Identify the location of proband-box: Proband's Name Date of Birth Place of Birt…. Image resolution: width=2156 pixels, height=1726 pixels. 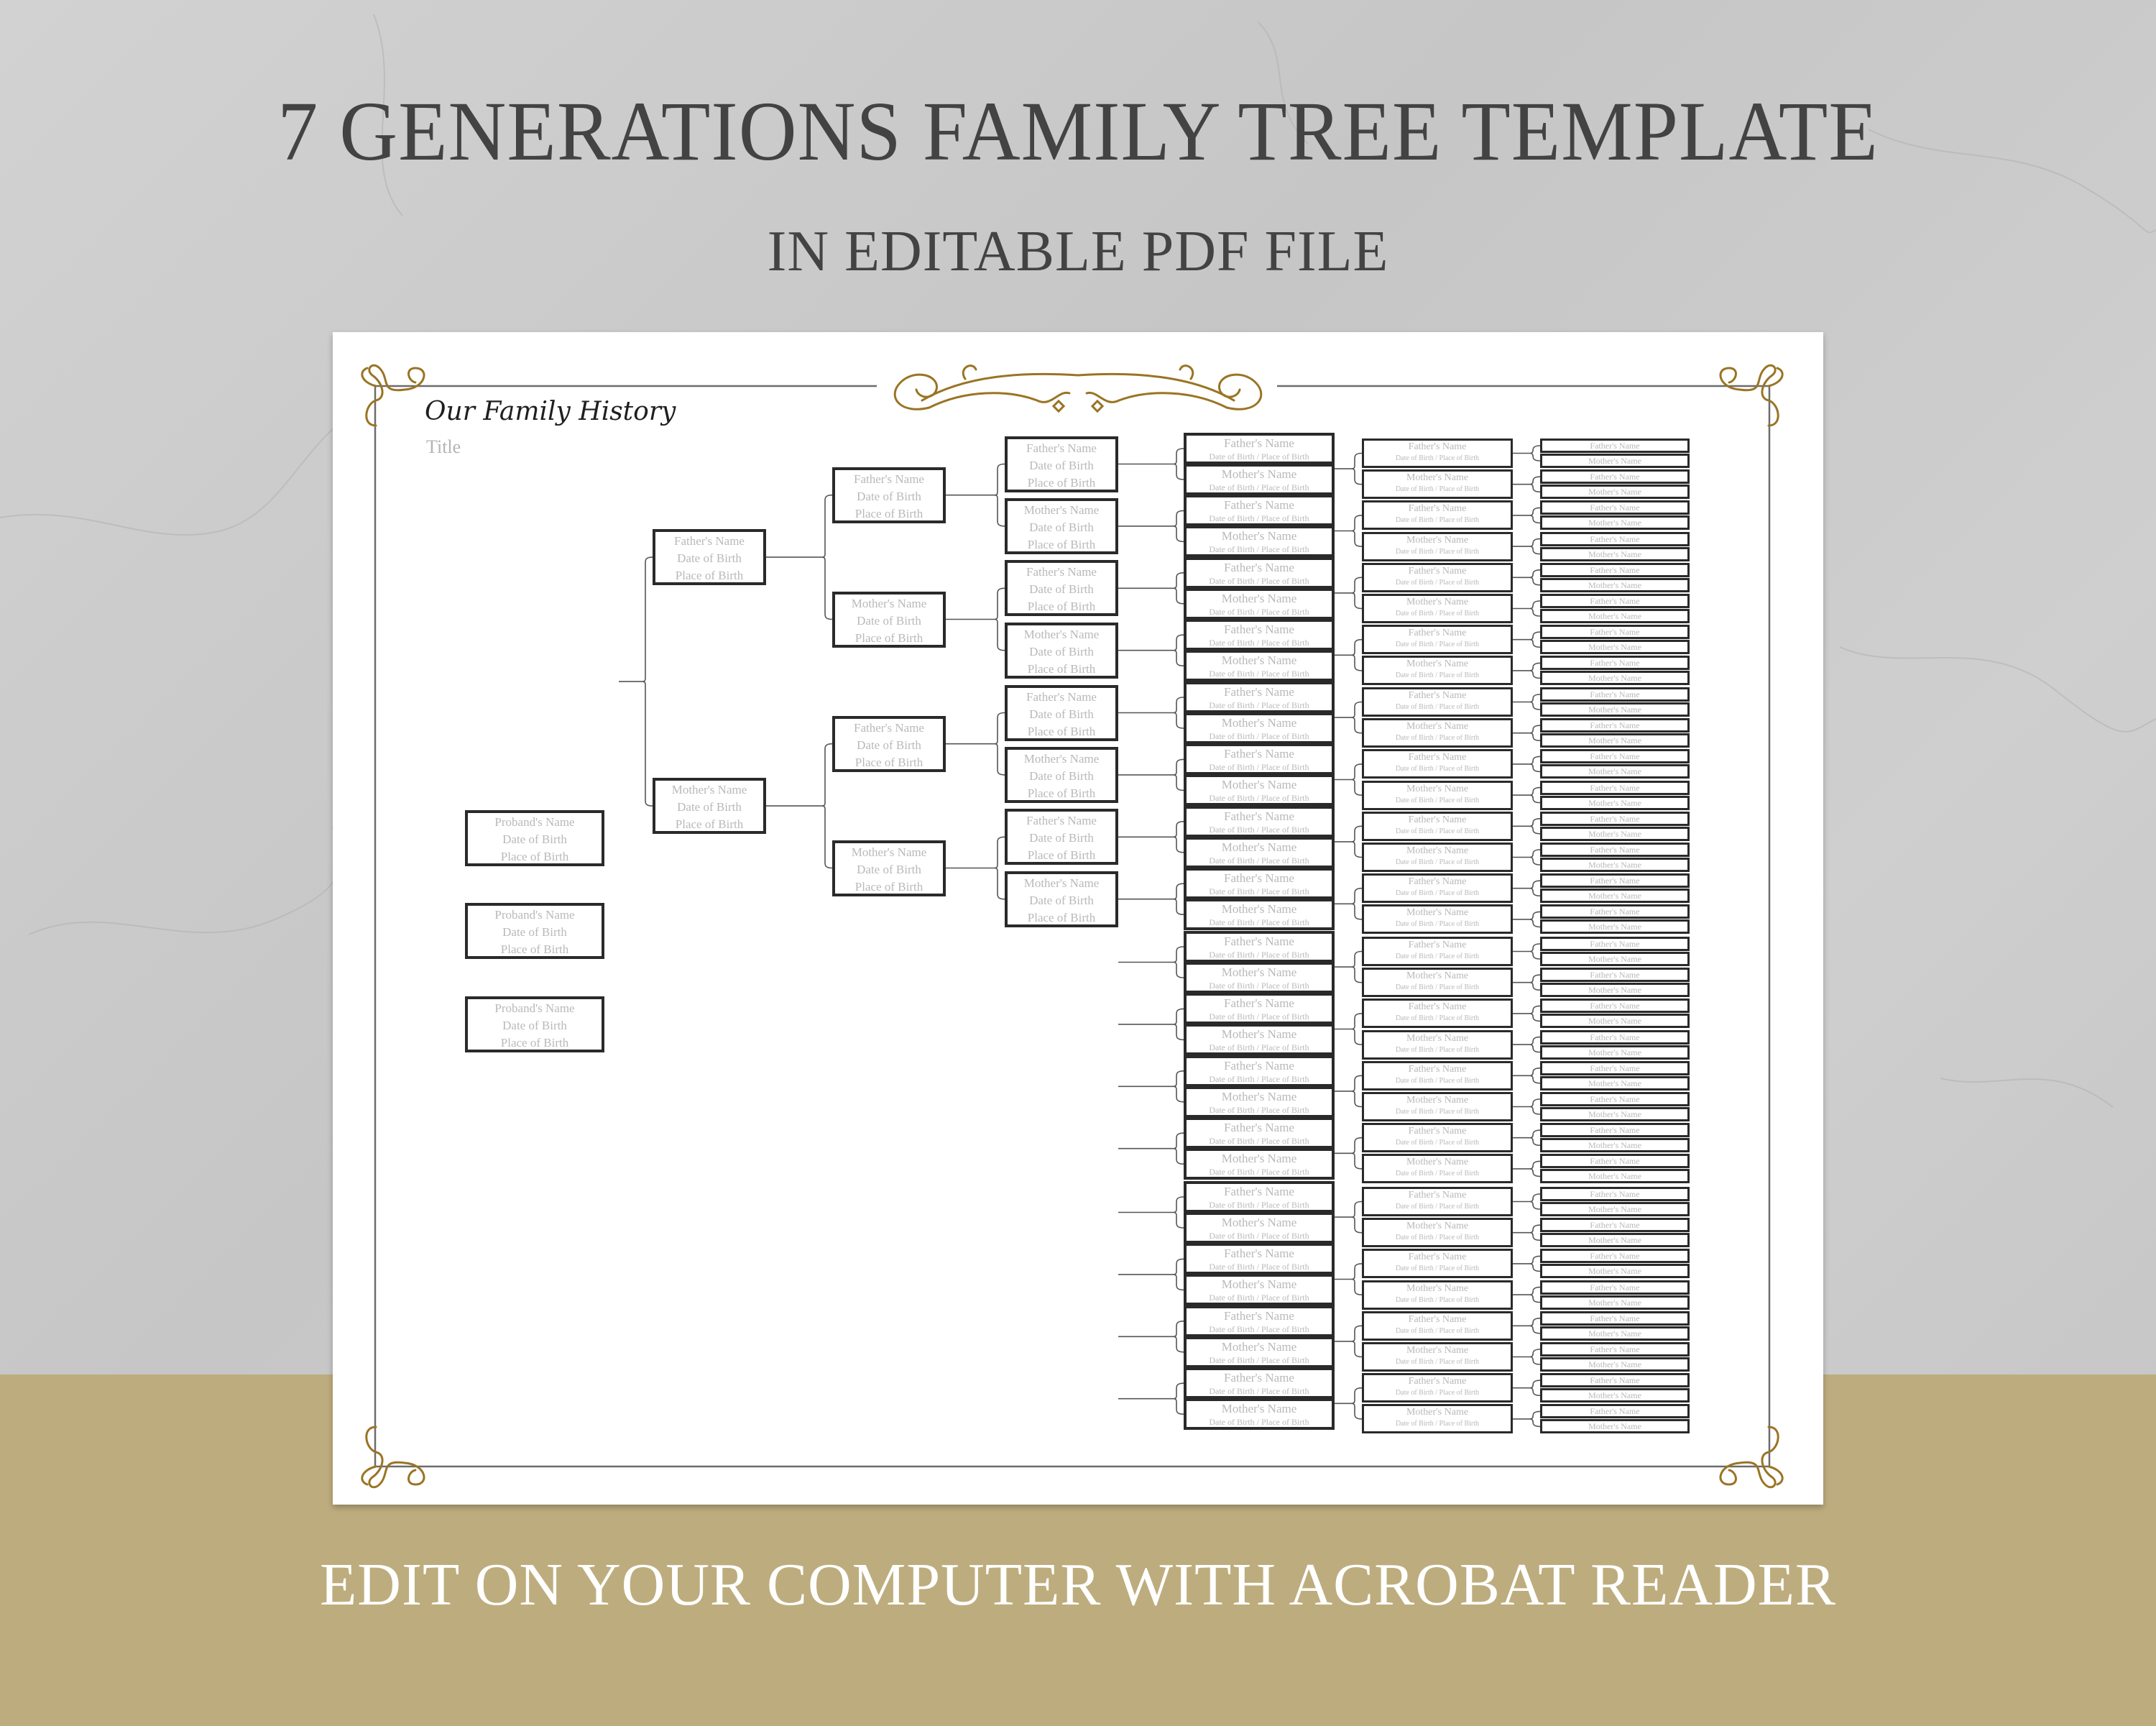
(535, 1024).